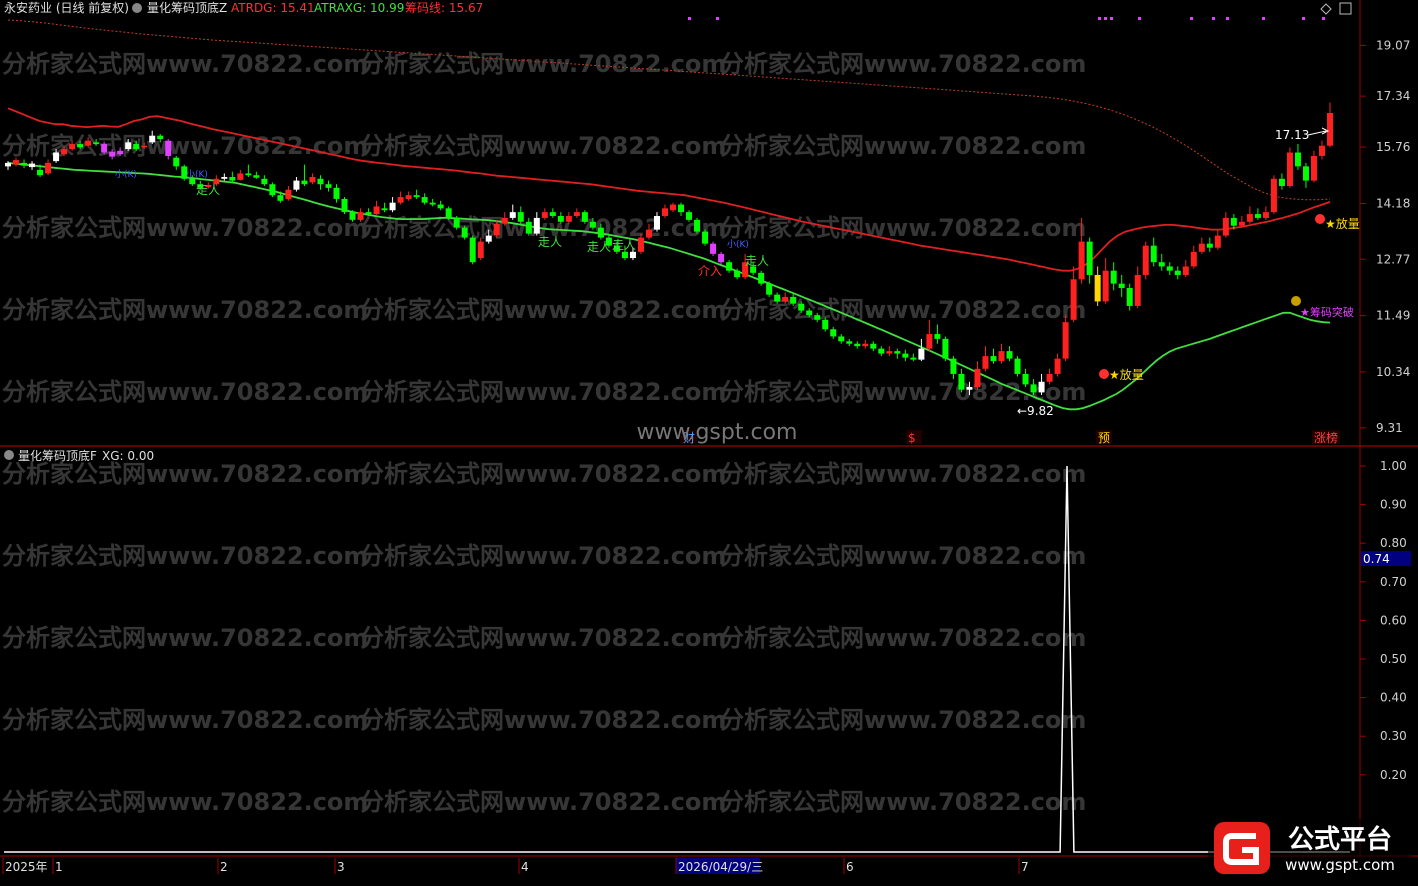 The width and height of the screenshot is (1418, 886). I want to click on xg-tick-label: 1.00, so click(1393, 466).